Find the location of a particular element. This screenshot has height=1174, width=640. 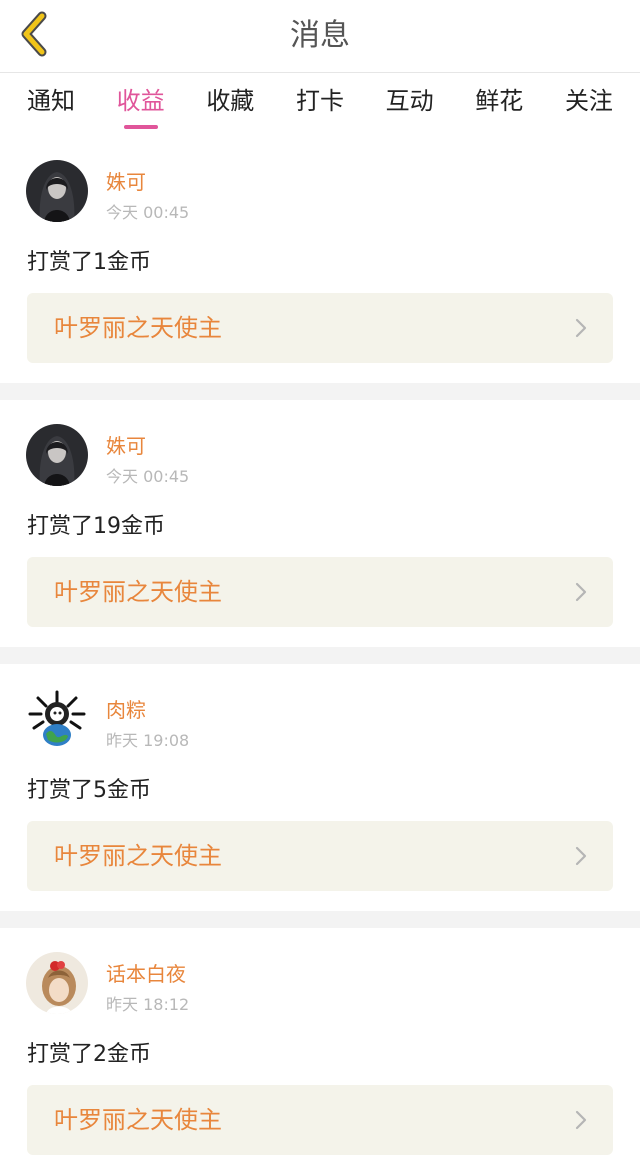

tab-checkin: 打卡 is located at coordinates (320, 104).